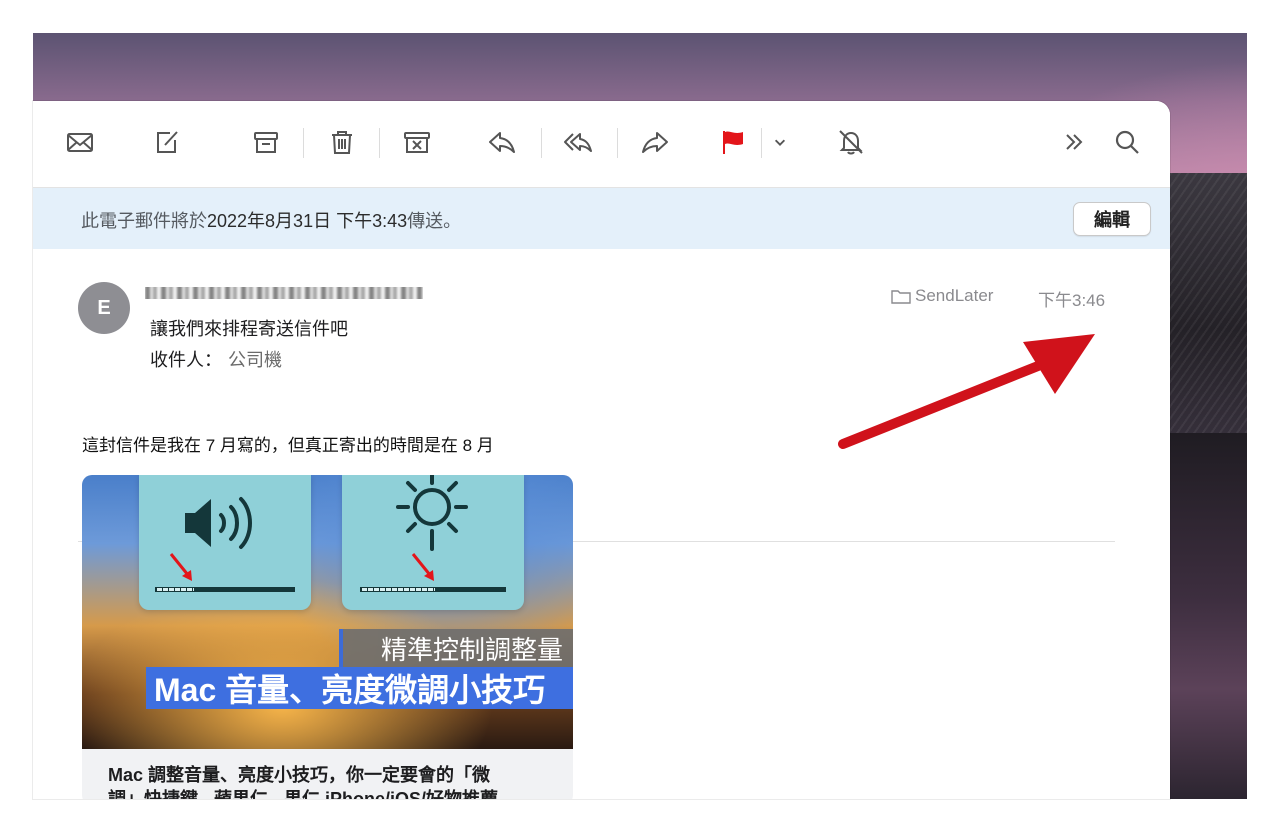 This screenshot has height=833, width=1280. I want to click on link-preview-title-line-2: 調」快捷鍵 - 蘋果仁 - 果仁 iPhone/iOS/好物推薦, so click(303, 794).